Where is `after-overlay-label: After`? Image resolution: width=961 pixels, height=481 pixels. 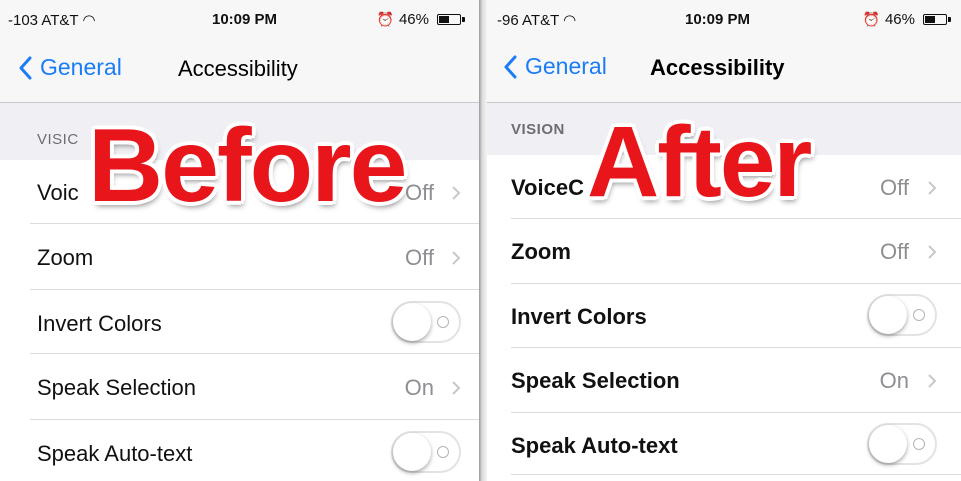 after-overlay-label: After is located at coordinates (699, 162).